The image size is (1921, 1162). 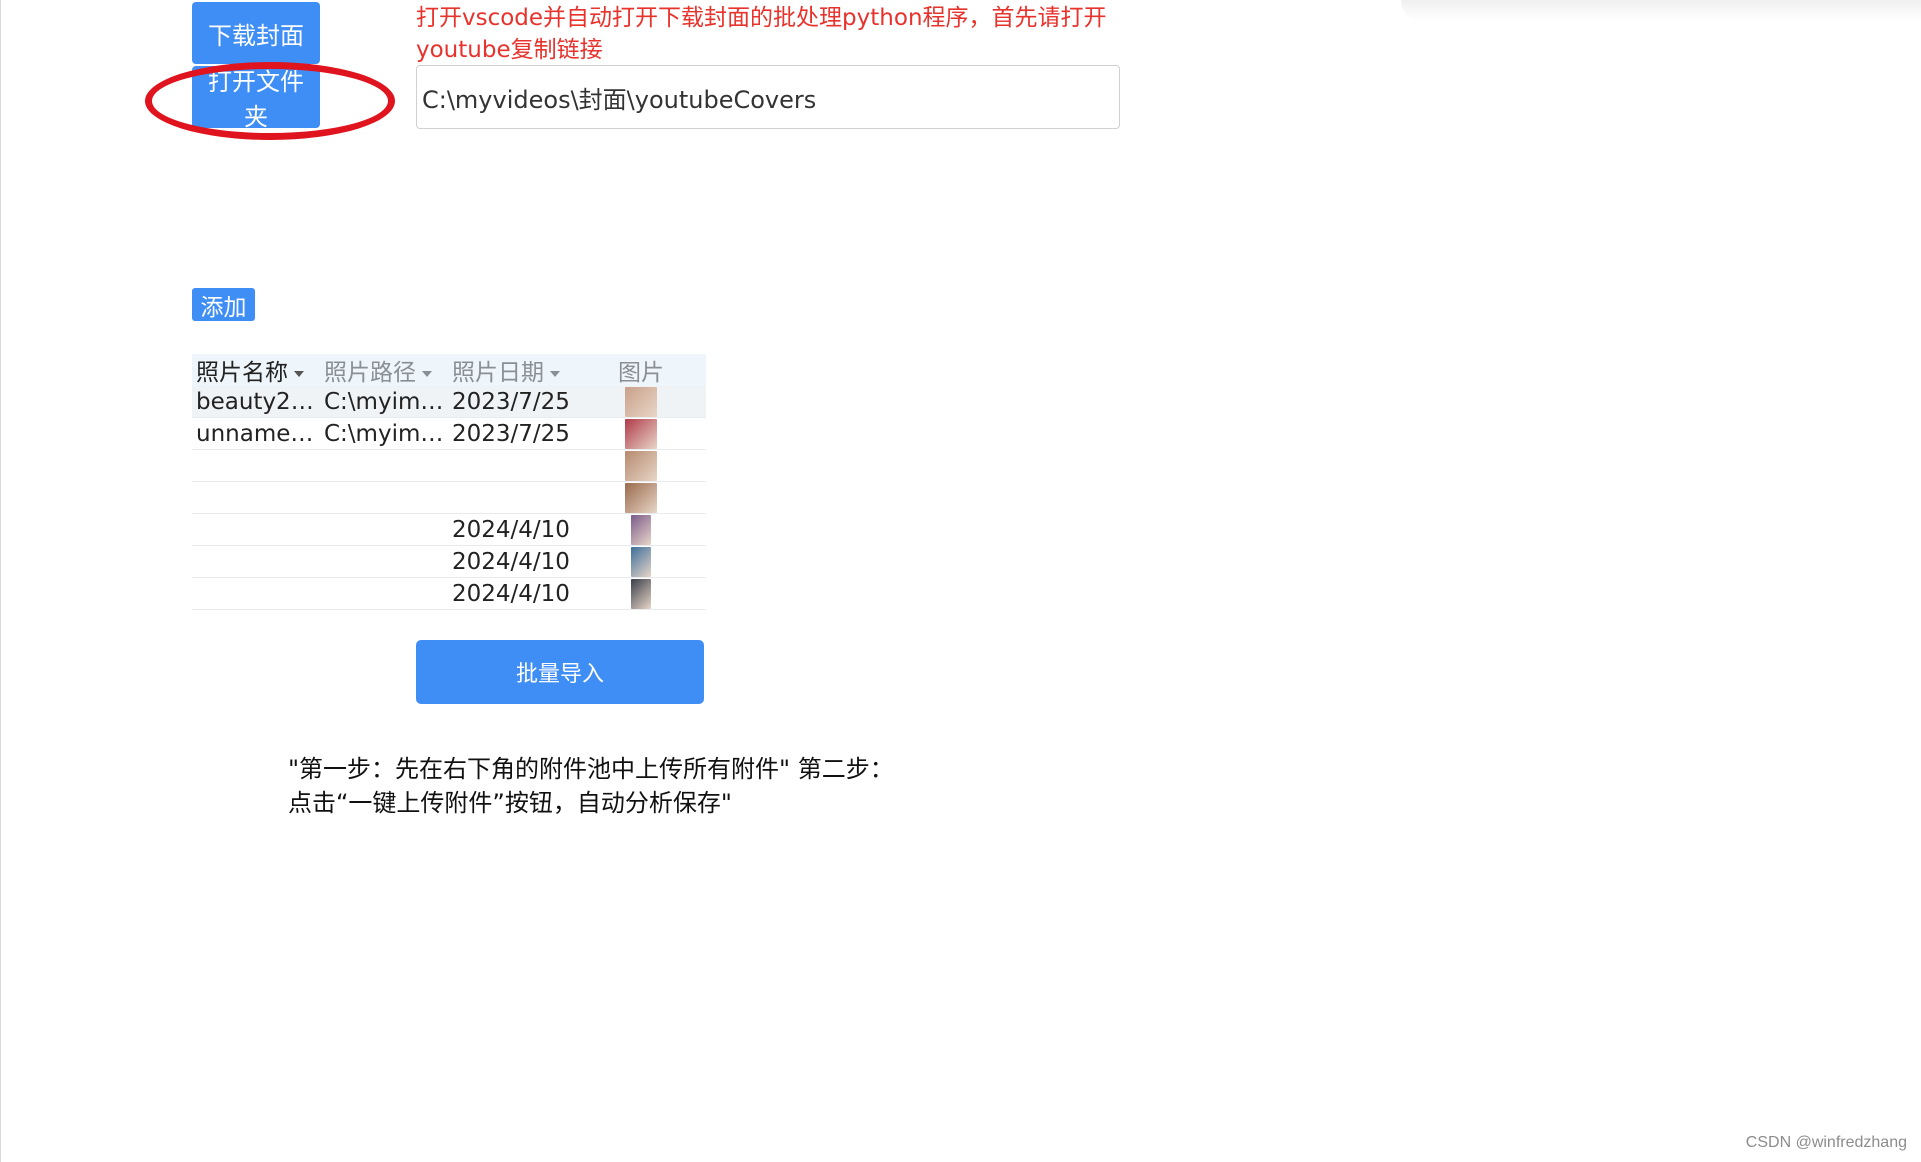 I want to click on download-cover-button: 下载封面, so click(x=256, y=33).